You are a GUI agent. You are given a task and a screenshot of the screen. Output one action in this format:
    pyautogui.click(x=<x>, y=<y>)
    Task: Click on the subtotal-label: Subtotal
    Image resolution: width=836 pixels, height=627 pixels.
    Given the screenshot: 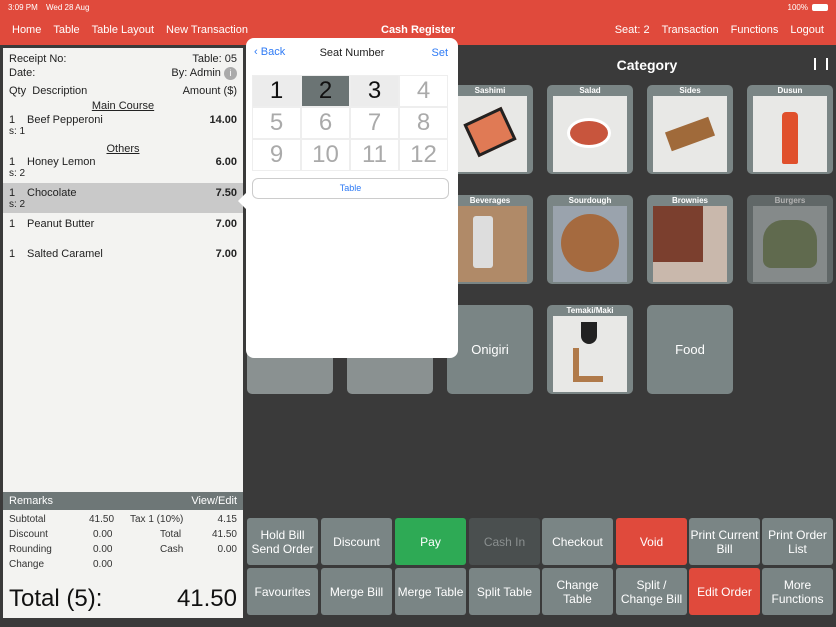 What is the action you would take?
    pyautogui.click(x=27, y=519)
    